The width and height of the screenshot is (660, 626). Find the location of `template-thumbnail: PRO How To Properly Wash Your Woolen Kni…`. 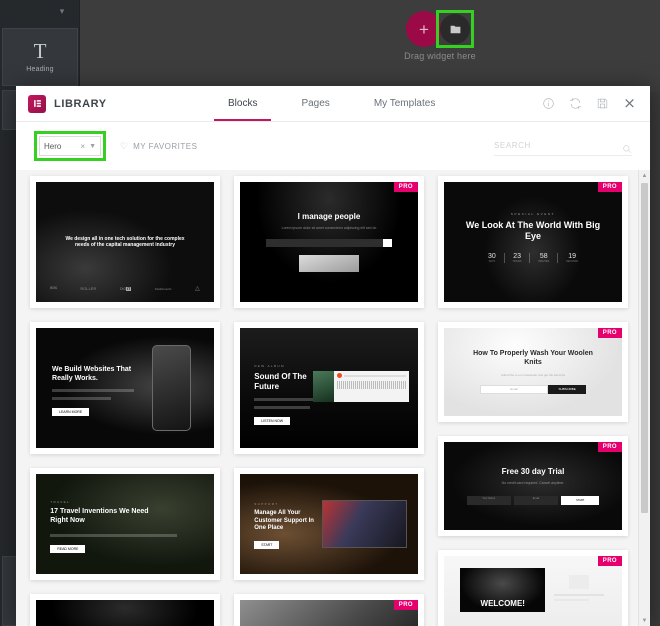

template-thumbnail: PRO How To Properly Wash Your Woolen Kni… is located at coordinates (533, 372).